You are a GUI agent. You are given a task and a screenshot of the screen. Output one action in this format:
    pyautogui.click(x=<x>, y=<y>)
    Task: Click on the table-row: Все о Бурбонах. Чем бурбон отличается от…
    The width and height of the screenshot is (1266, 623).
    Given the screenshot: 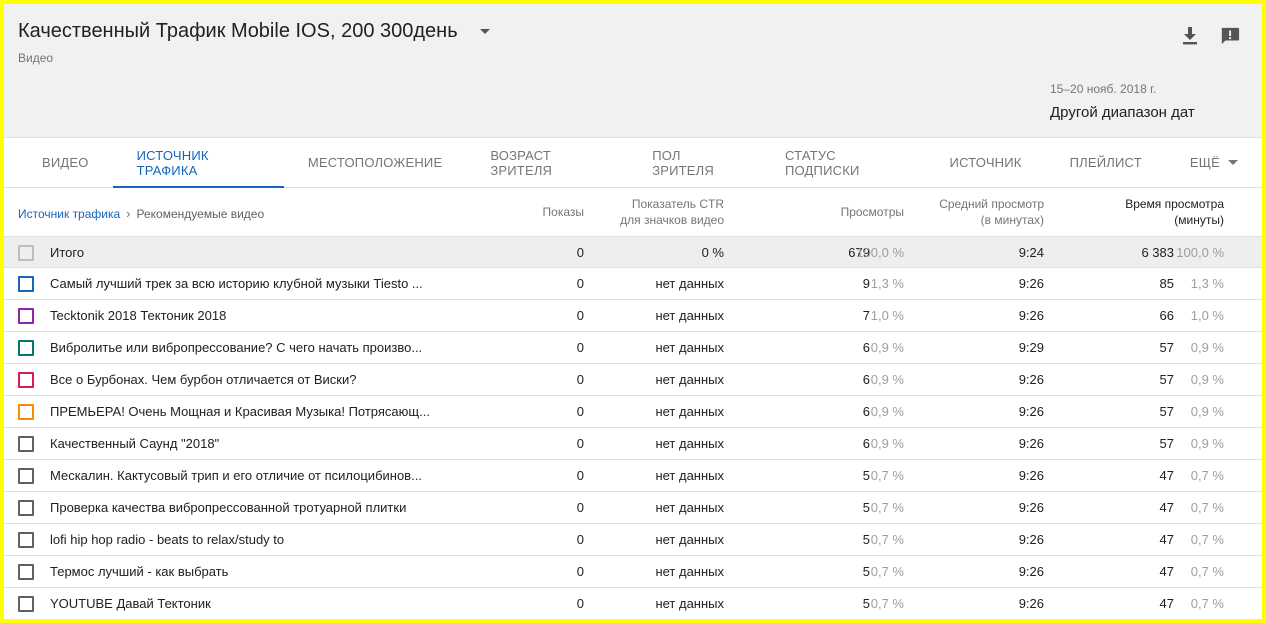 What is the action you would take?
    pyautogui.click(x=633, y=379)
    